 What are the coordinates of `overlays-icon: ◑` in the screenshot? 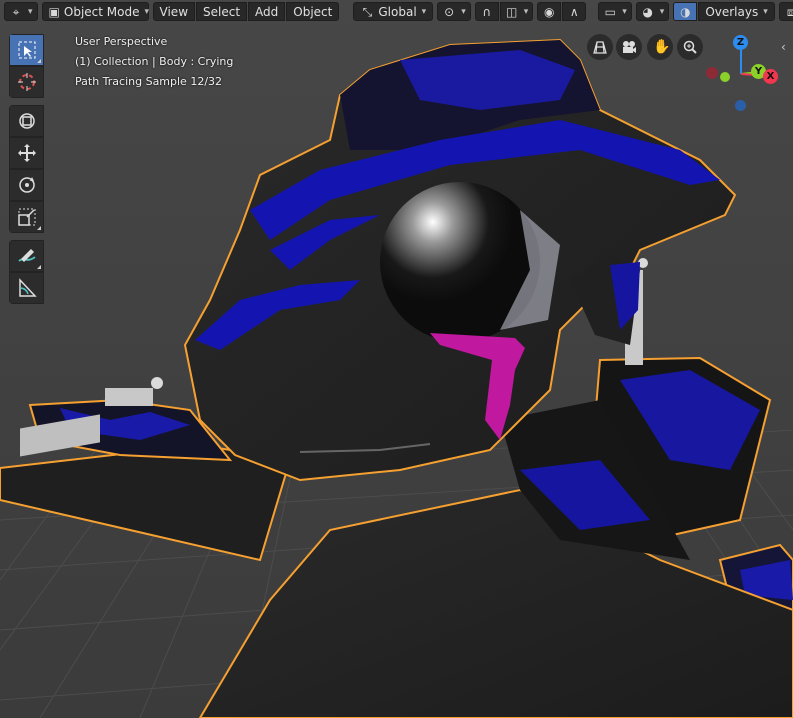 It's located at (685, 11).